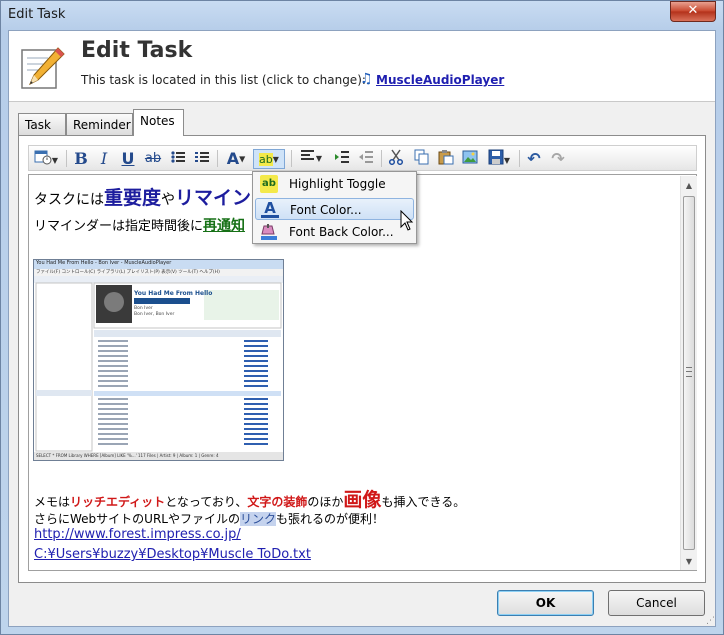 Image resolution: width=724 pixels, height=635 pixels. I want to click on undo-icon: ↶, so click(534, 159).